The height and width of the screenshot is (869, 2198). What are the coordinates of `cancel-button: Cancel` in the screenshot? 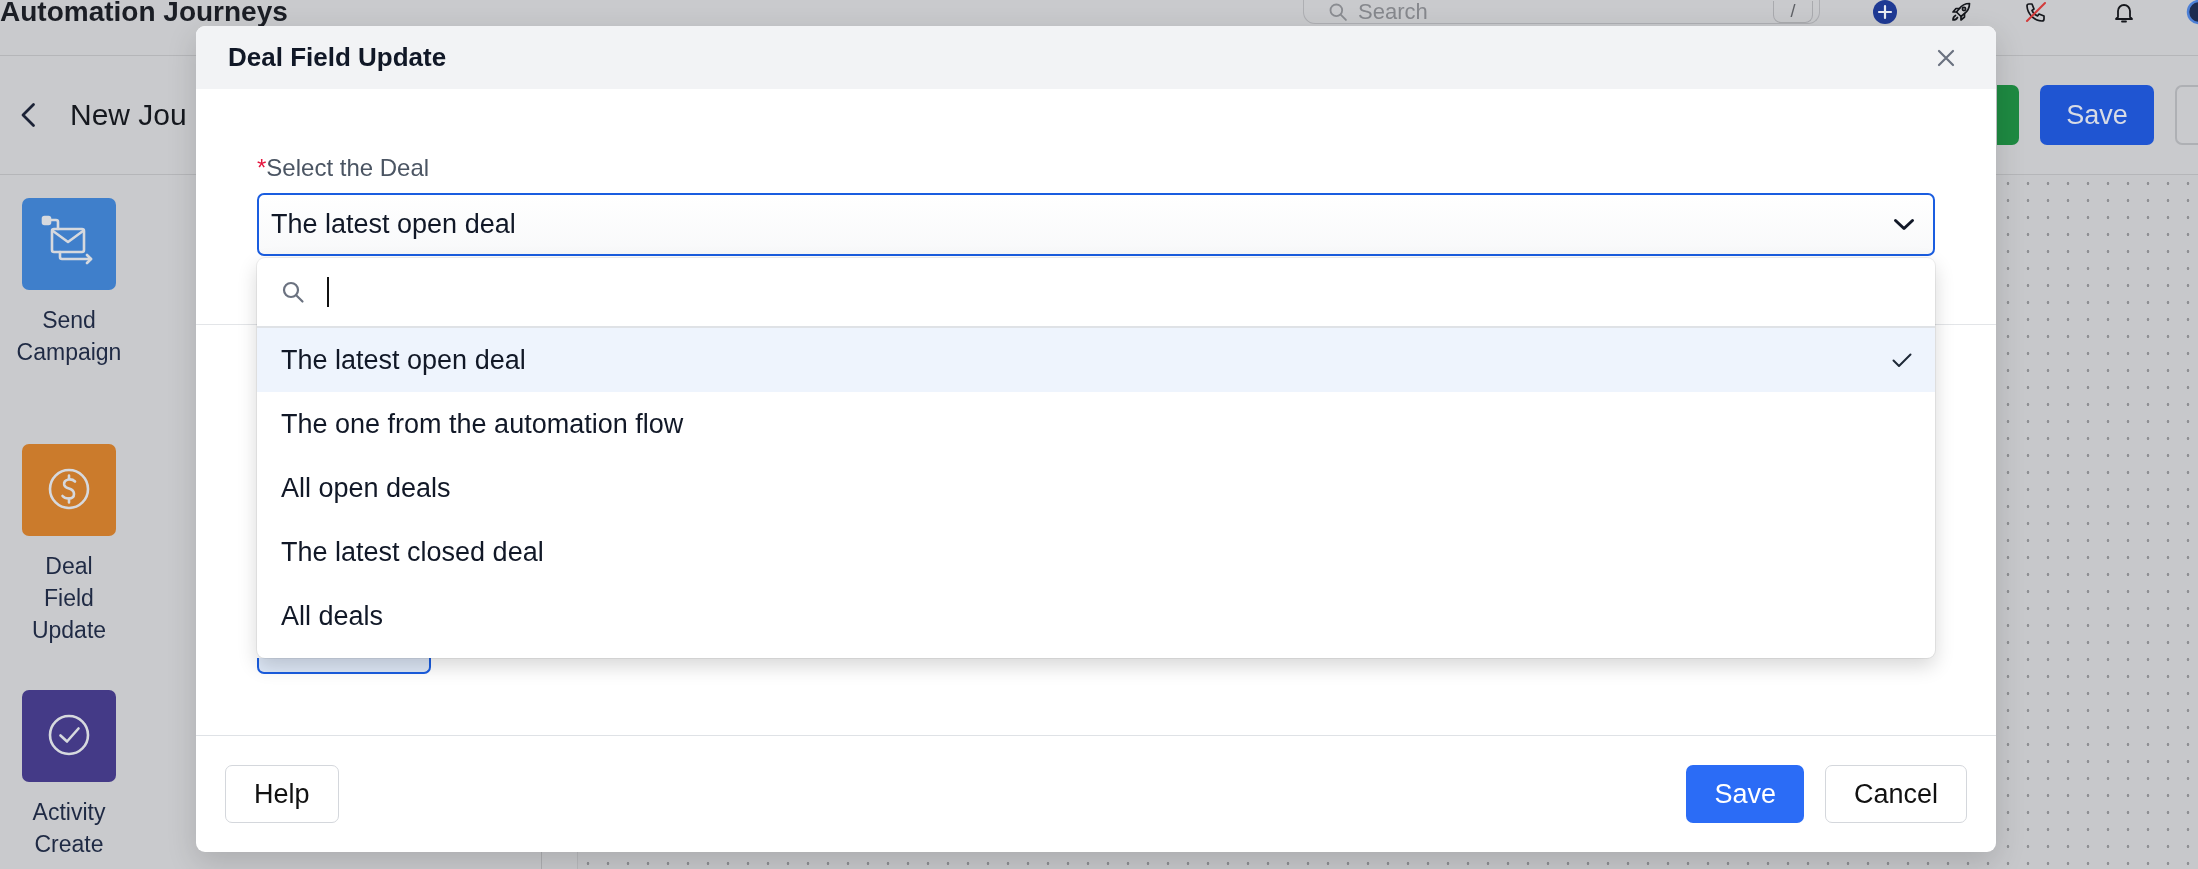 It's located at (1895, 794).